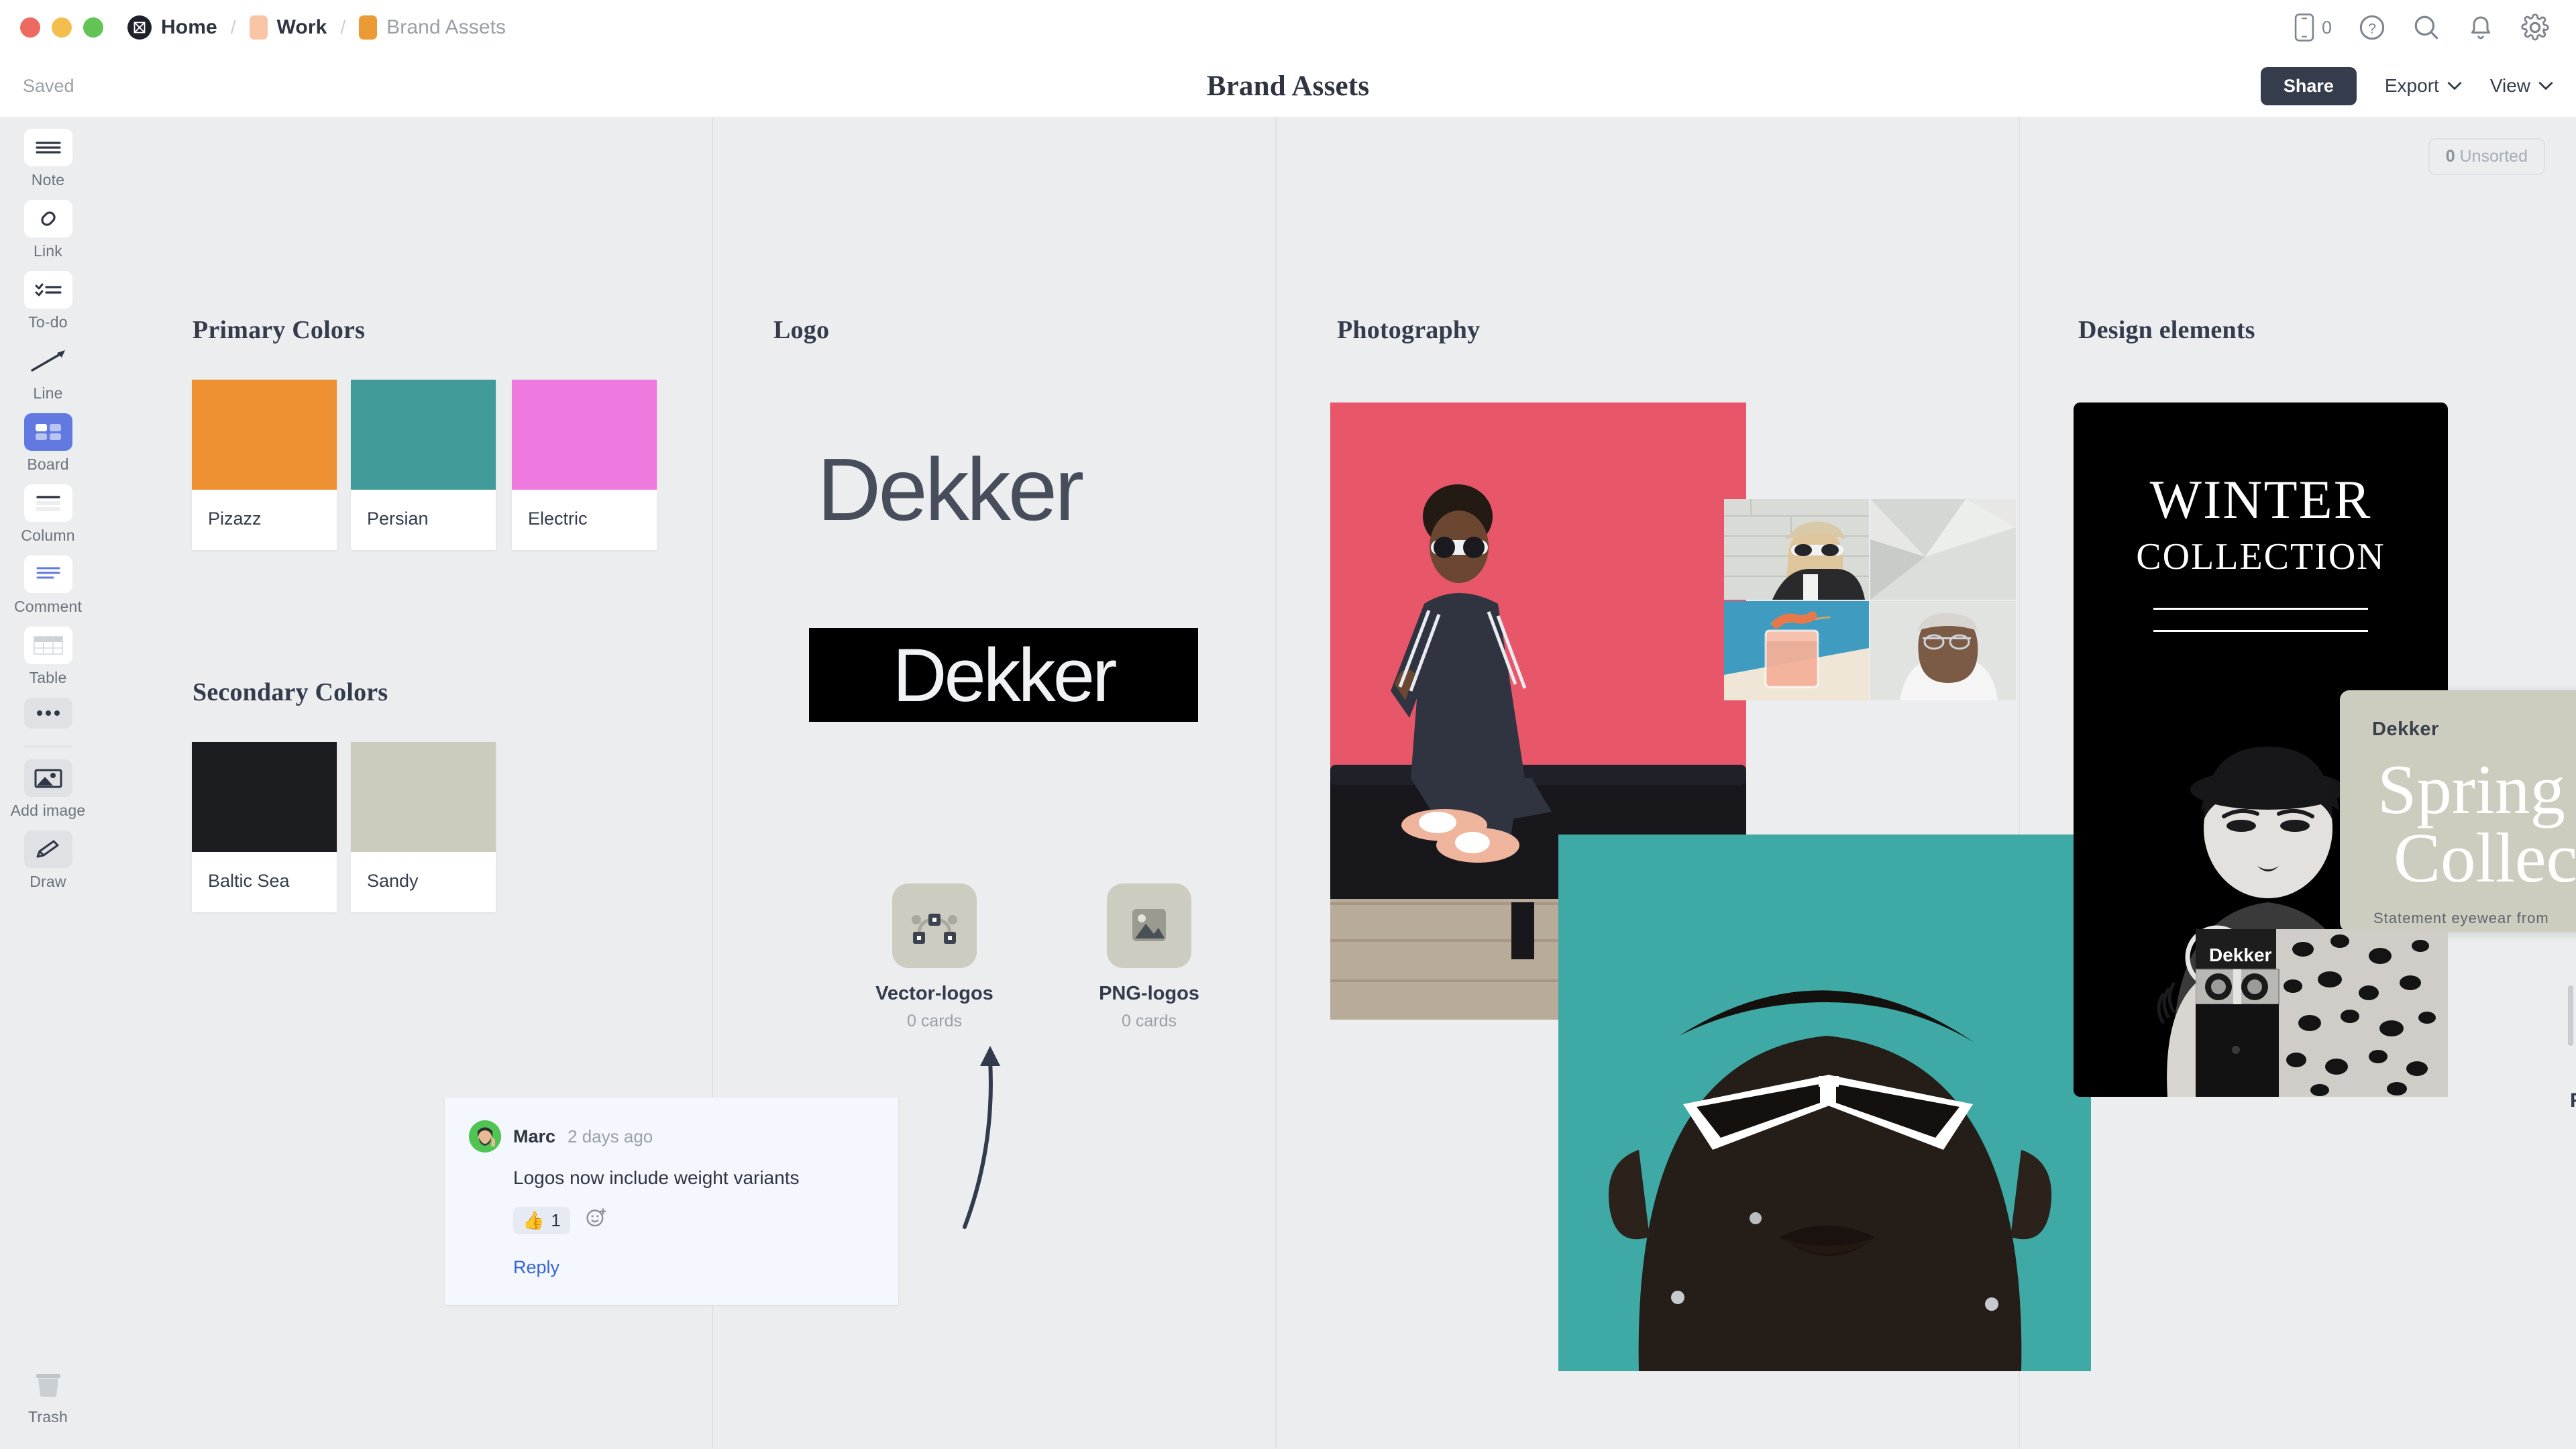 This screenshot has height=1449, width=2576. What do you see at coordinates (950, 489) in the screenshot?
I see `logo-wordmark-light: Dekker` at bounding box center [950, 489].